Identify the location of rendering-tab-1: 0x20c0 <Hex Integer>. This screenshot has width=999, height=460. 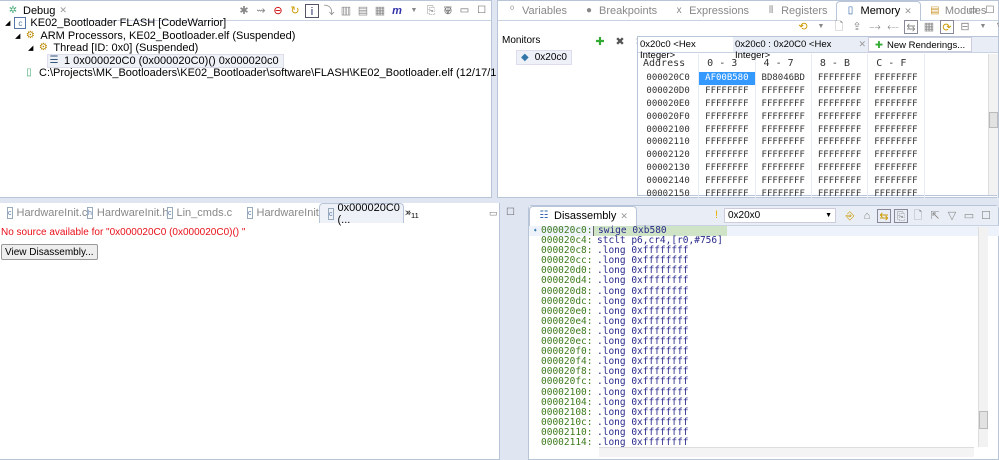
(685, 49).